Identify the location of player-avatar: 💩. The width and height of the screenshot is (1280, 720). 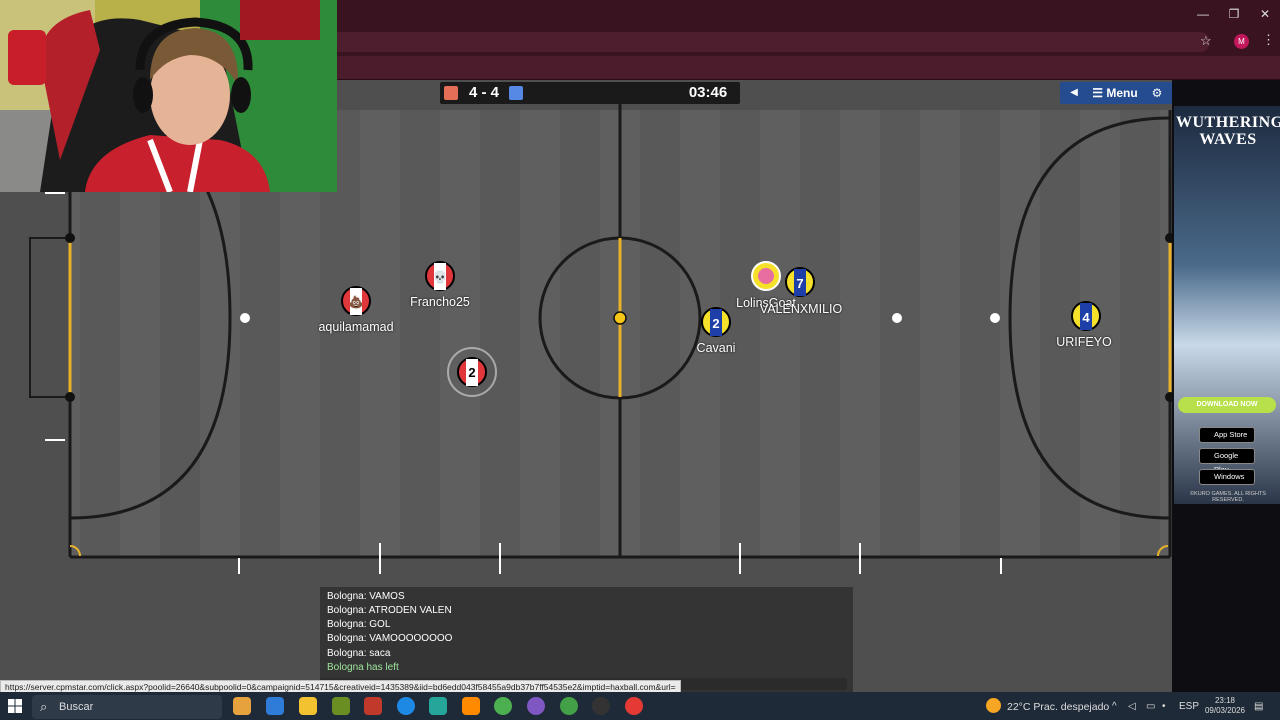
(356, 302).